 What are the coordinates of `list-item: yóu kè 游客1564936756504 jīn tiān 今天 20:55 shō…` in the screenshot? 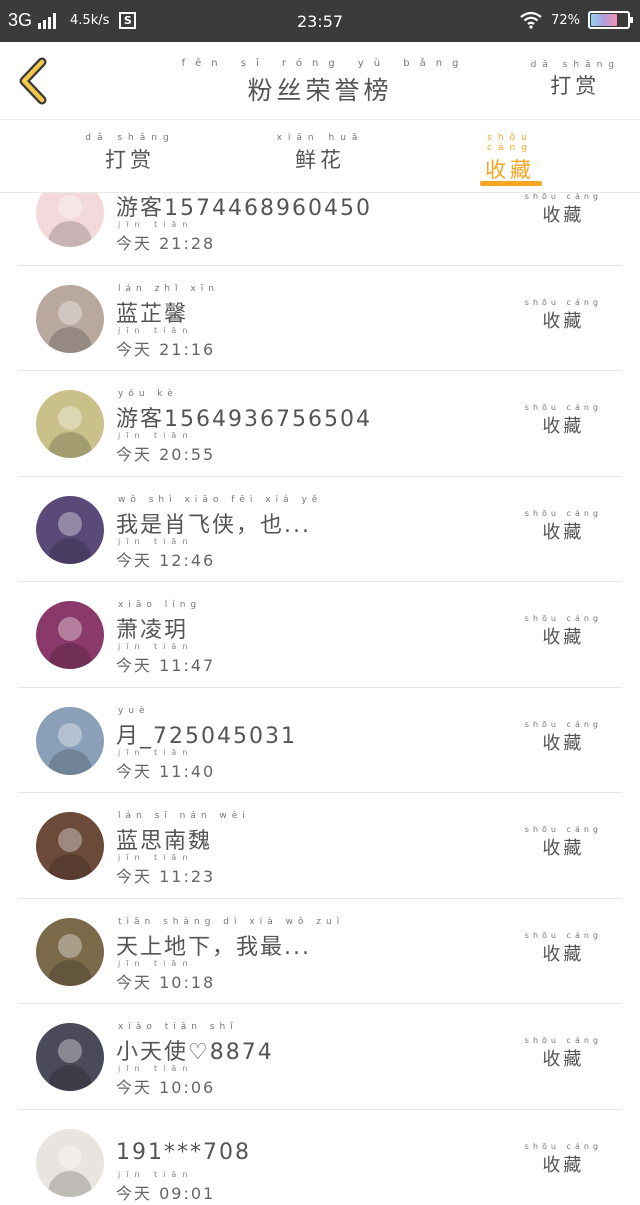 It's located at (320, 424).